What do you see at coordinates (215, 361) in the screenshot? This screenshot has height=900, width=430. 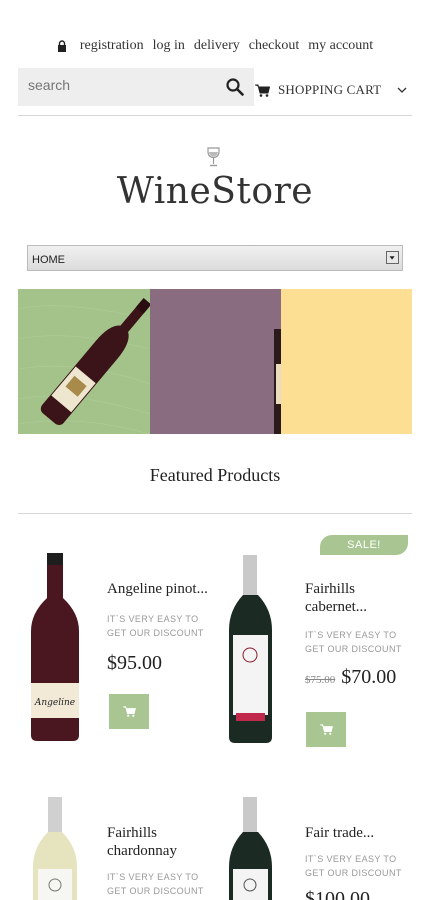 I see `banner-purple` at bounding box center [215, 361].